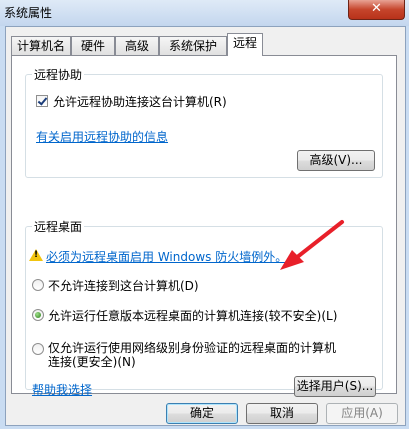  What do you see at coordinates (42, 101) in the screenshot?
I see `allow-remote-assistance-checkbox` at bounding box center [42, 101].